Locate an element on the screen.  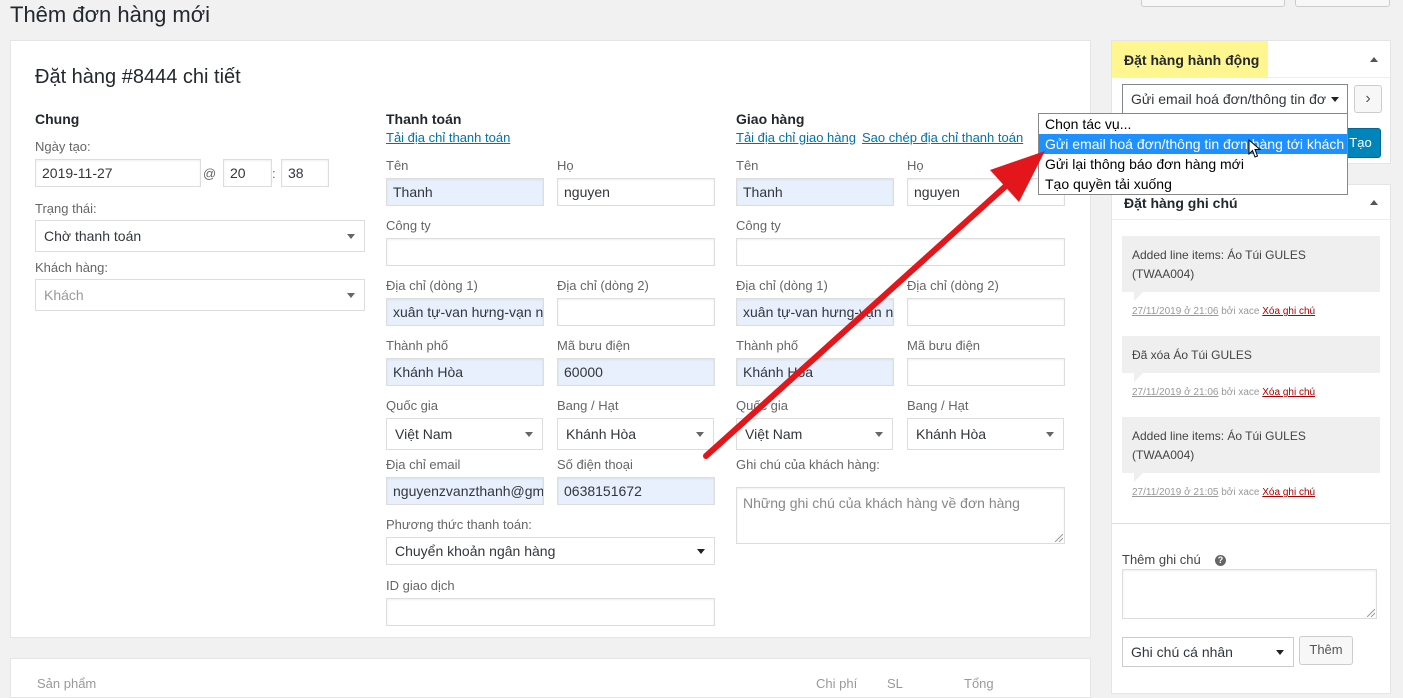
shipping-address1-label: Địa chỉ (dòng 1) is located at coordinates (782, 285).